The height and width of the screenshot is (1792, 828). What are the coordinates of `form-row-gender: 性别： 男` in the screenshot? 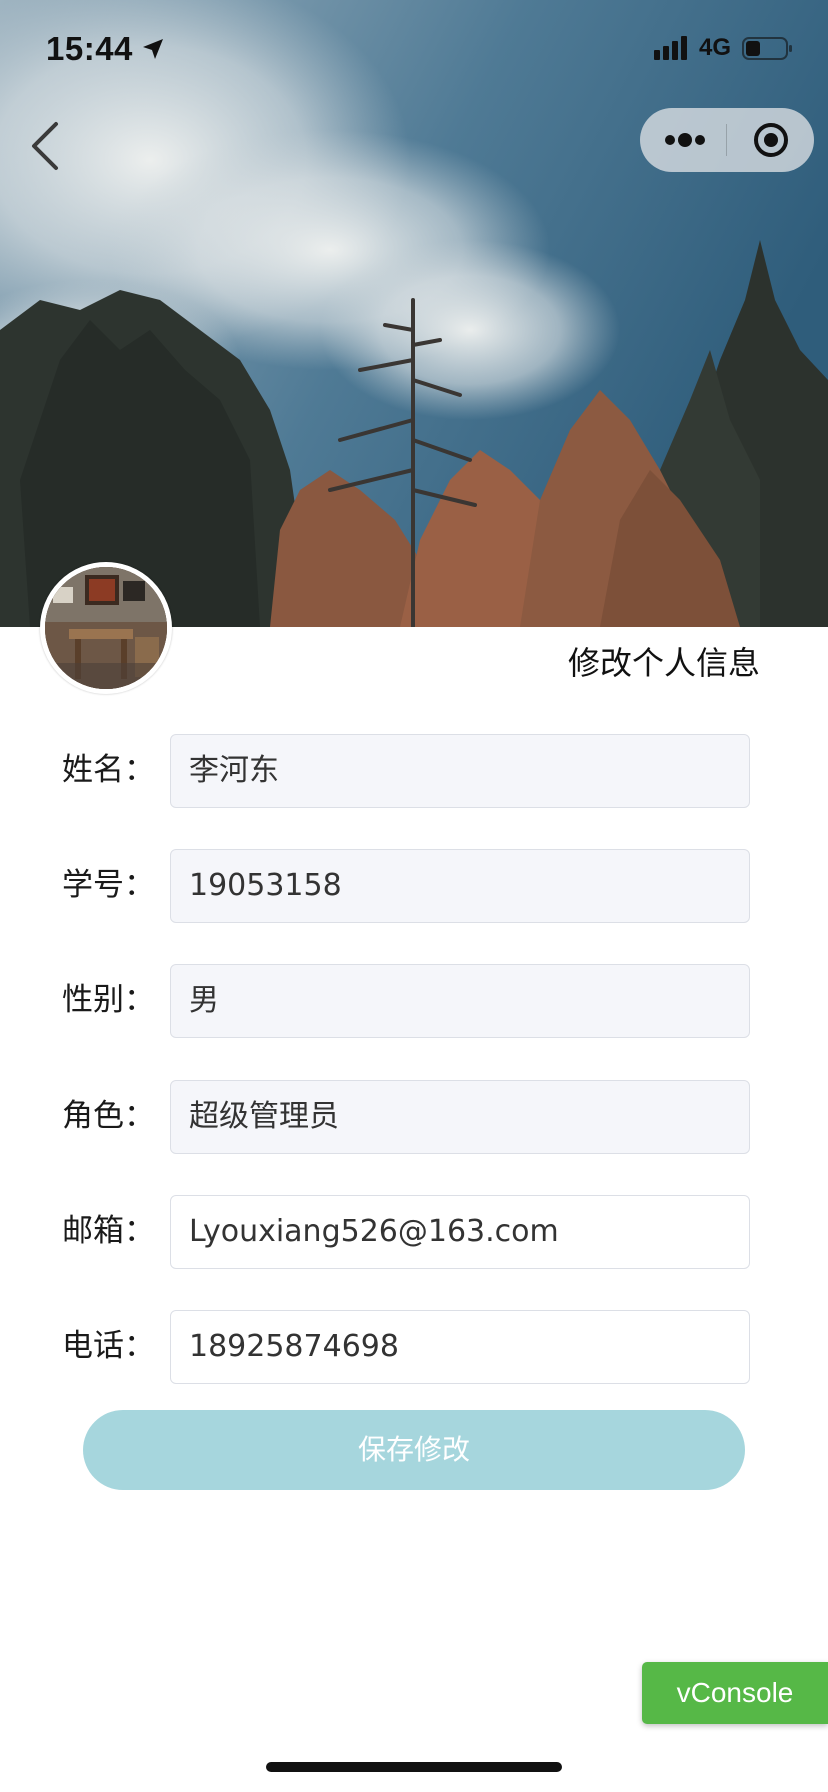 It's located at (414, 1001).